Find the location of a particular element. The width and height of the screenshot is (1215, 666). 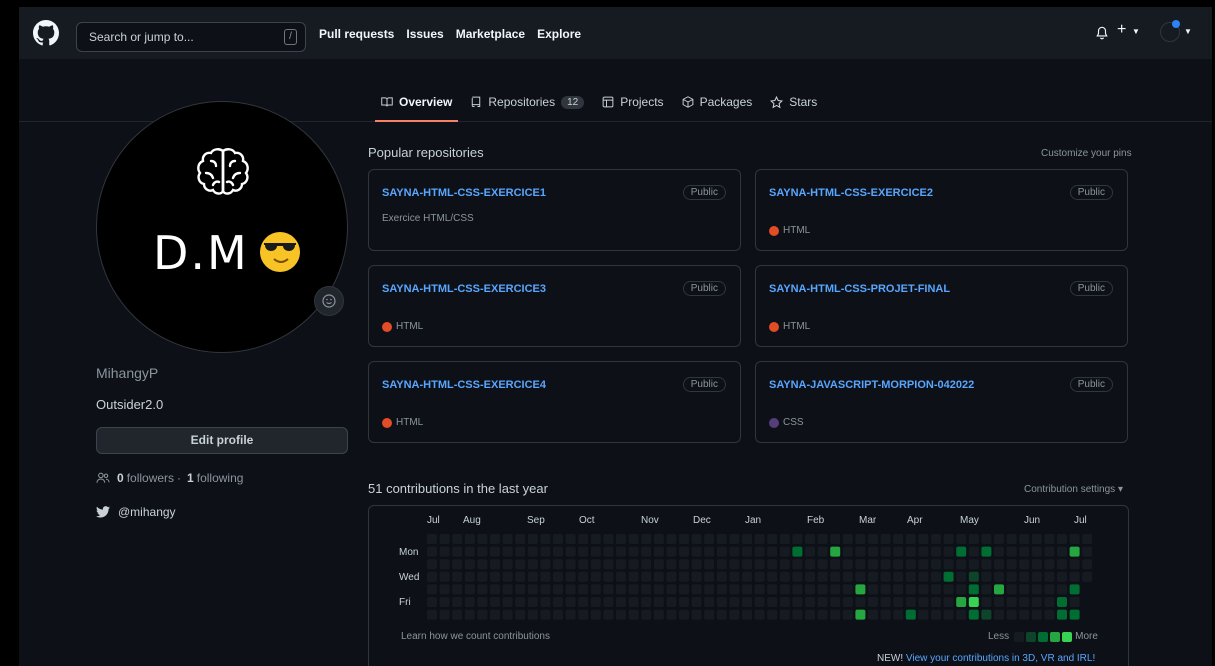

repo-name-link: SAYNA-HTML-CSS-EXERCICE3 is located at coordinates (464, 289).